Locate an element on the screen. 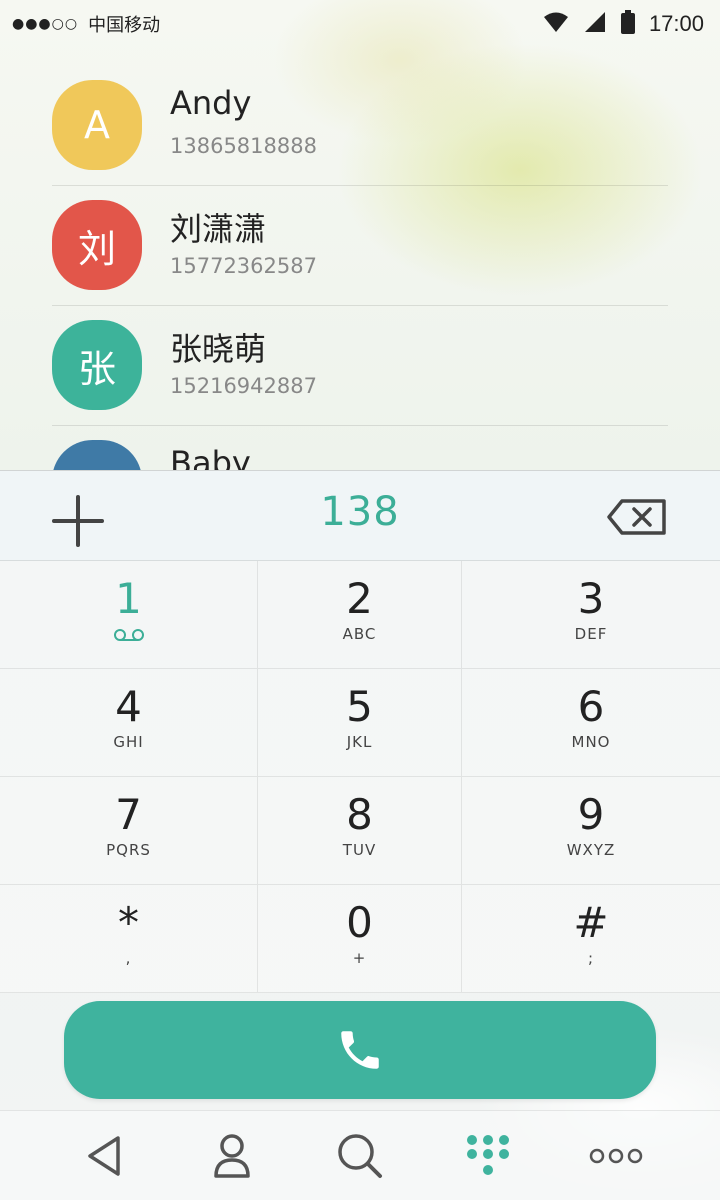 This screenshot has width=720, height=1200. contact-name: Andy is located at coordinates (211, 103).